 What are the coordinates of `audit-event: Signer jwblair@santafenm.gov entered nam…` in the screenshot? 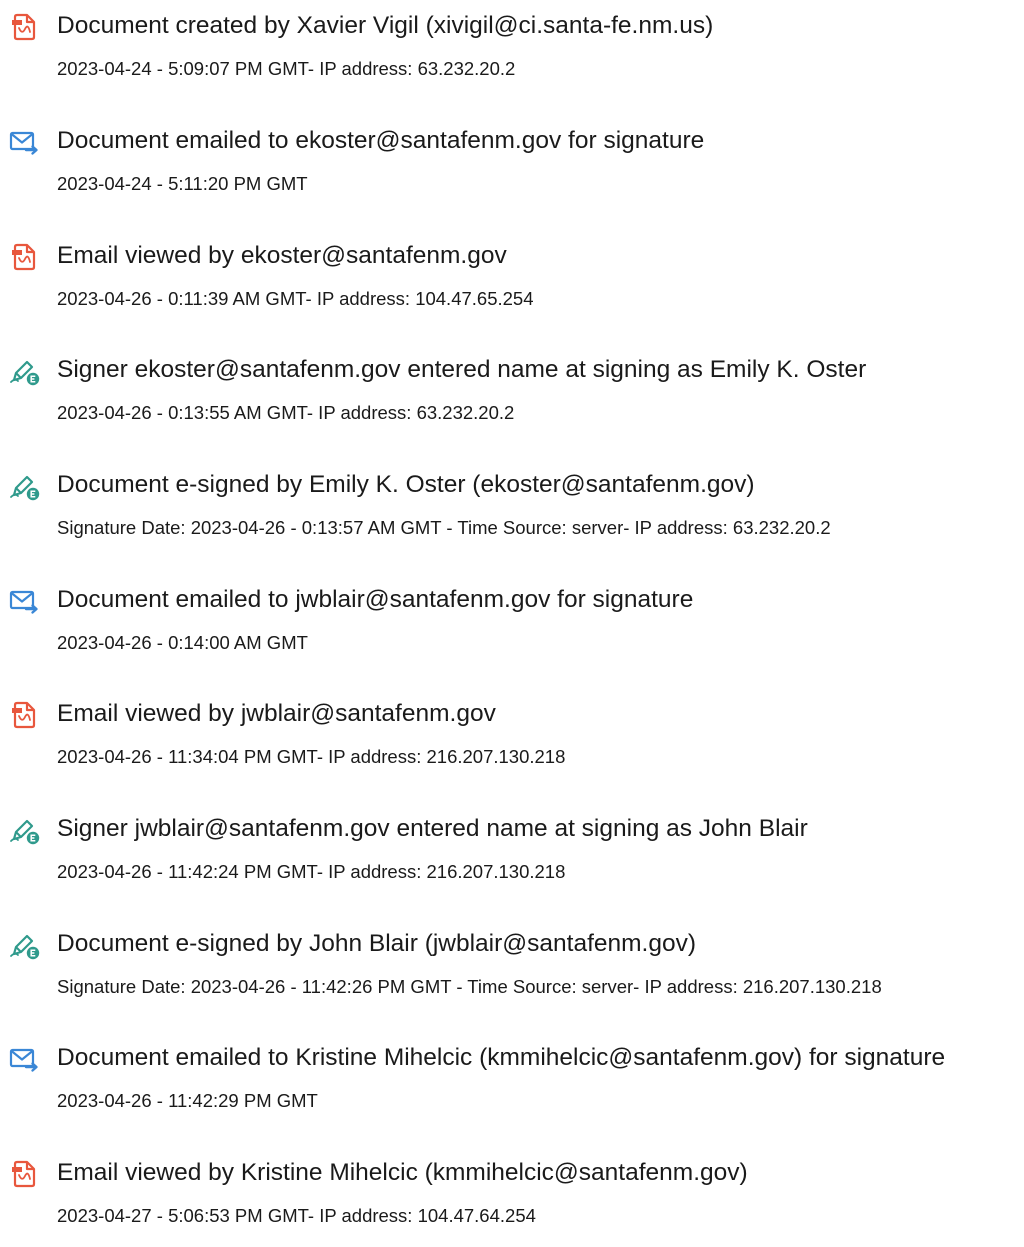 It's located at (512, 853).